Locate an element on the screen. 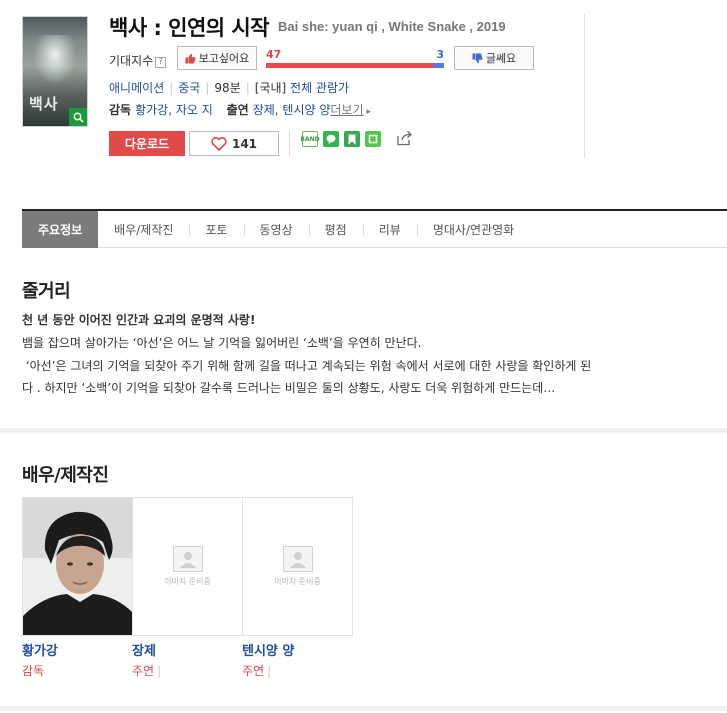 The image size is (727, 713). ratio-bar is located at coordinates (355, 65).